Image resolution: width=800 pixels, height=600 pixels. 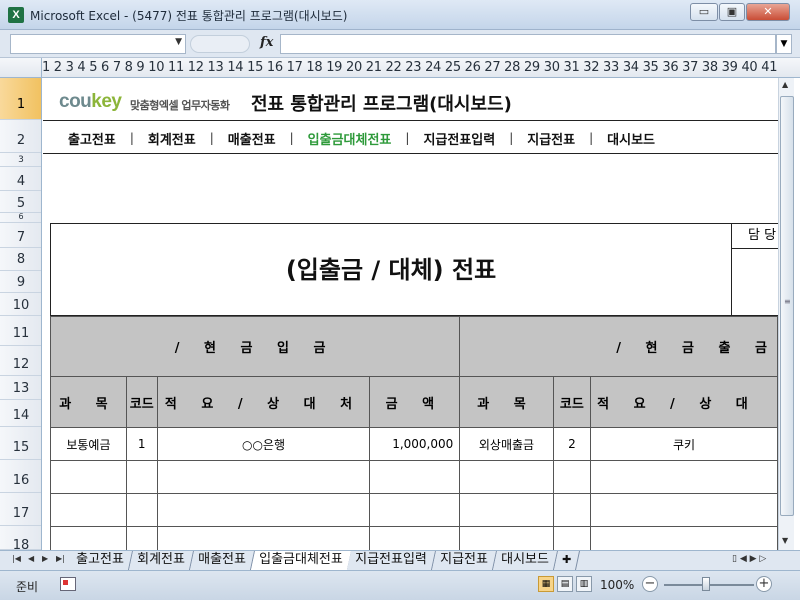 I want to click on record-macro-icon, so click(x=68, y=584).